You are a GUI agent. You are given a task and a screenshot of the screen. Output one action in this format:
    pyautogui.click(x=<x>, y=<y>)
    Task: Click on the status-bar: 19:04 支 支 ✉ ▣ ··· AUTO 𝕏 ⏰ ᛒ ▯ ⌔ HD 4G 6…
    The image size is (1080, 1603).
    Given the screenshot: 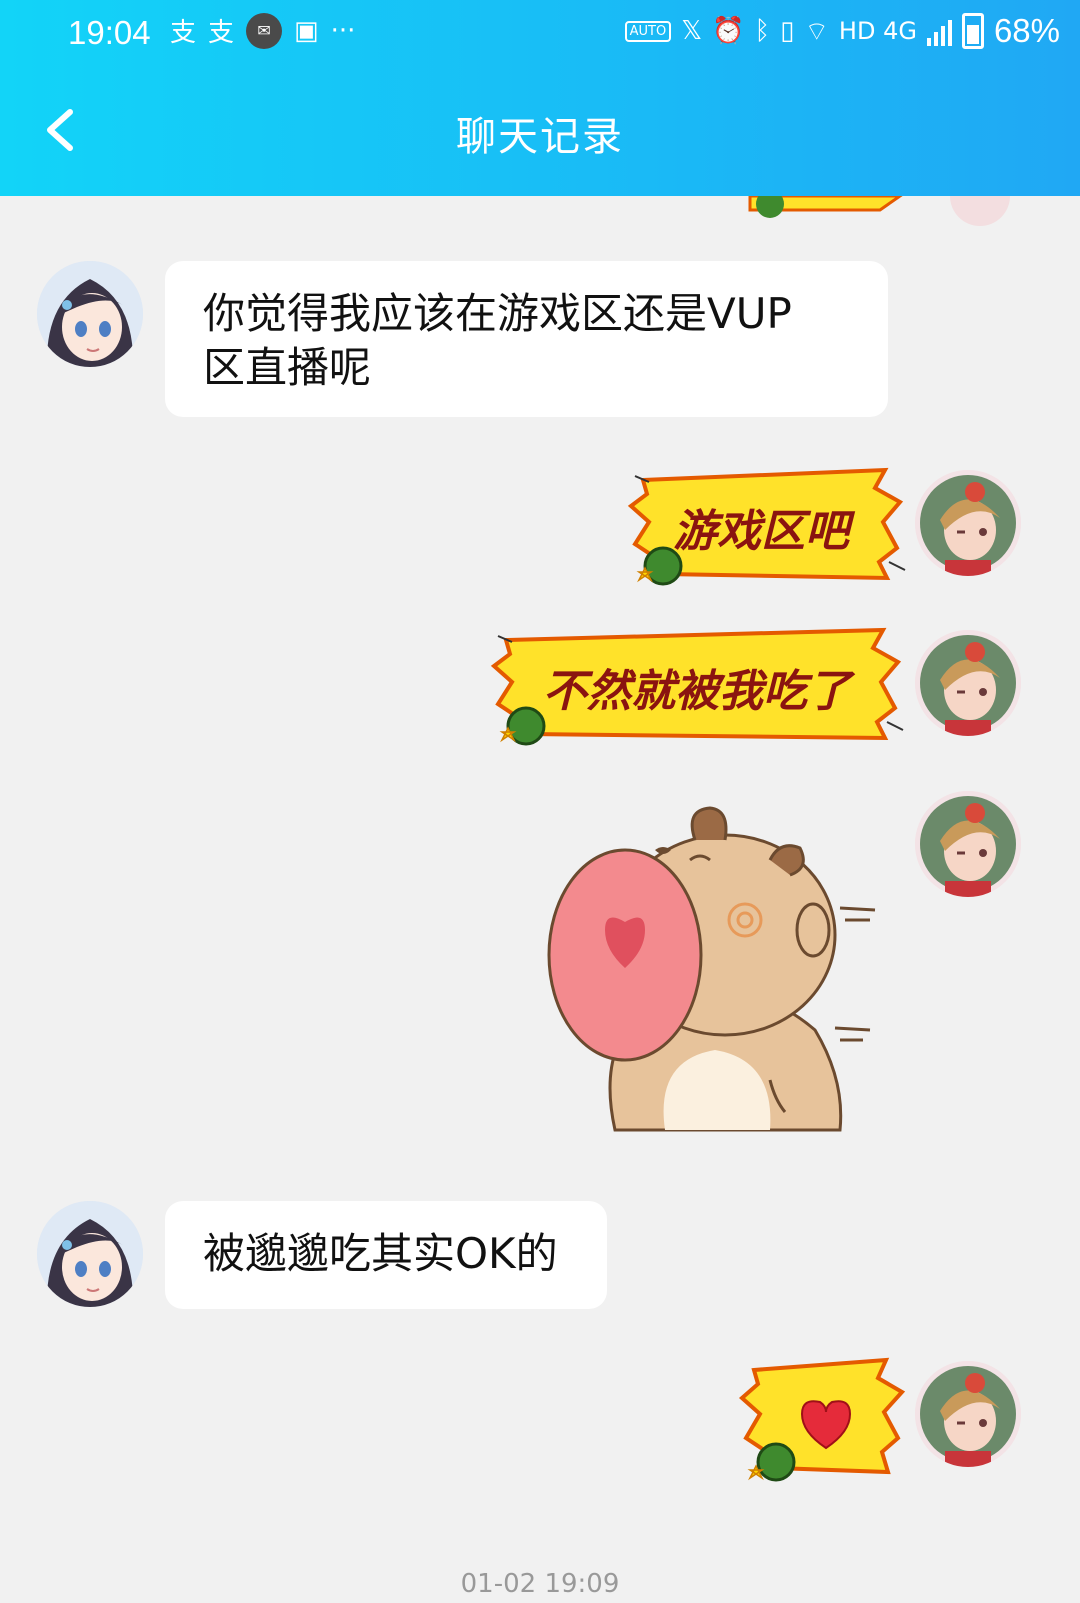 What is the action you would take?
    pyautogui.click(x=540, y=35)
    